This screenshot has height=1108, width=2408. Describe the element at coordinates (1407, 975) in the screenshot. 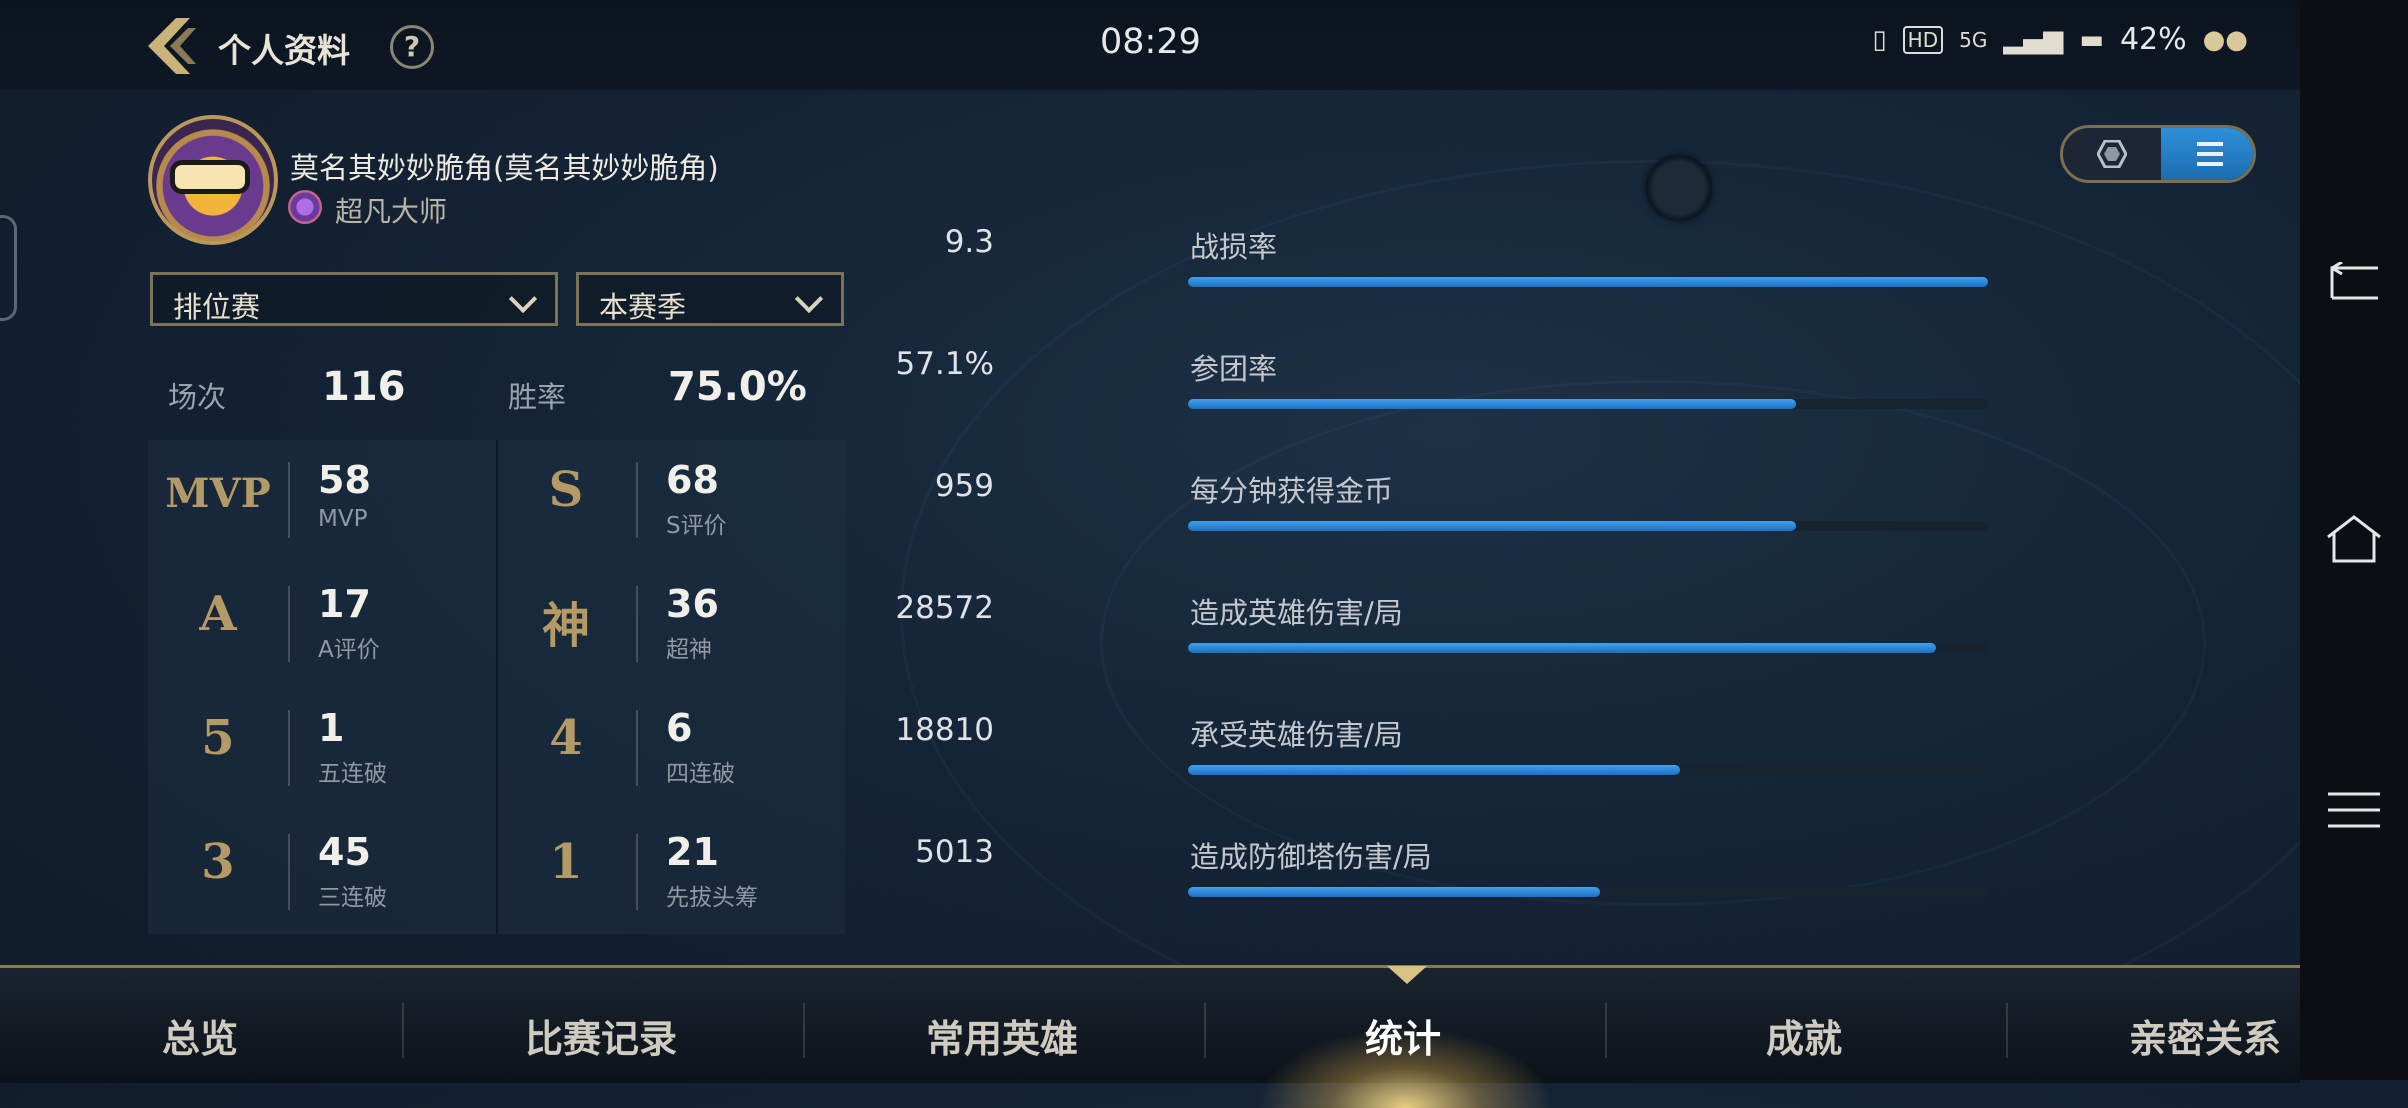

I see `active-tab-marker-icon` at that location.